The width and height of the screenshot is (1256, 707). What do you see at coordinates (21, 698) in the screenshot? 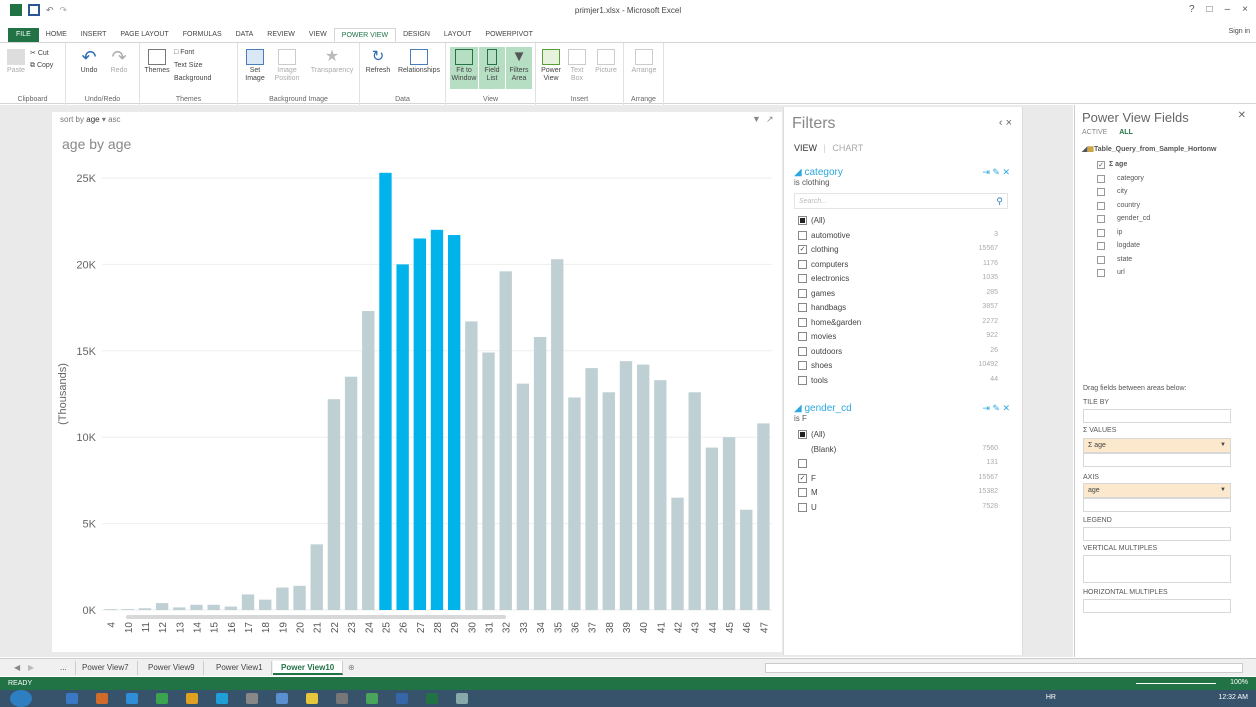
I see `start-button` at bounding box center [21, 698].